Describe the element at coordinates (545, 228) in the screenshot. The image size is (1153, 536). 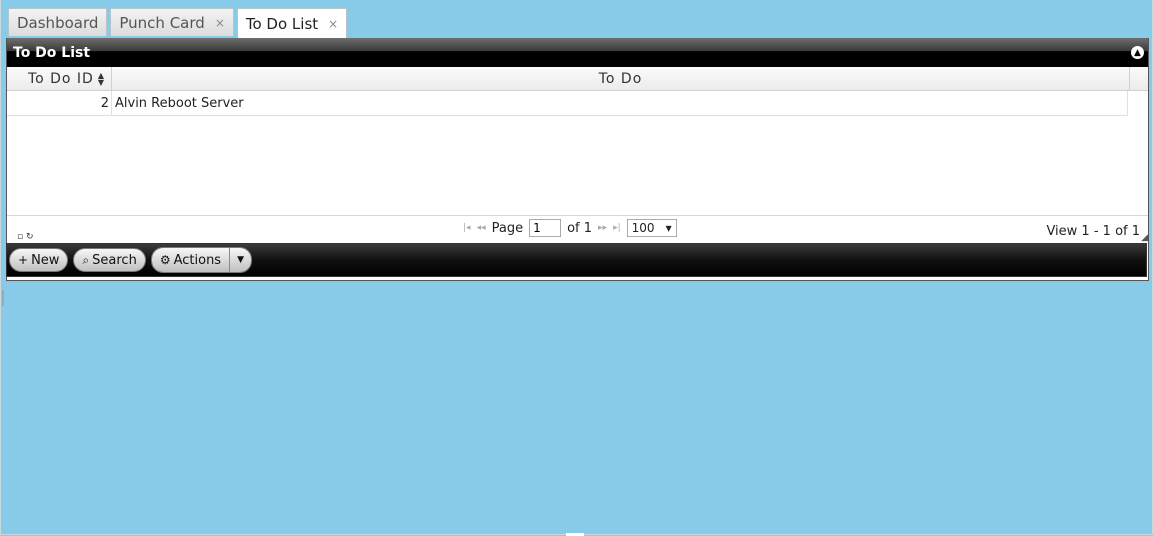
I see `page-number-input` at that location.